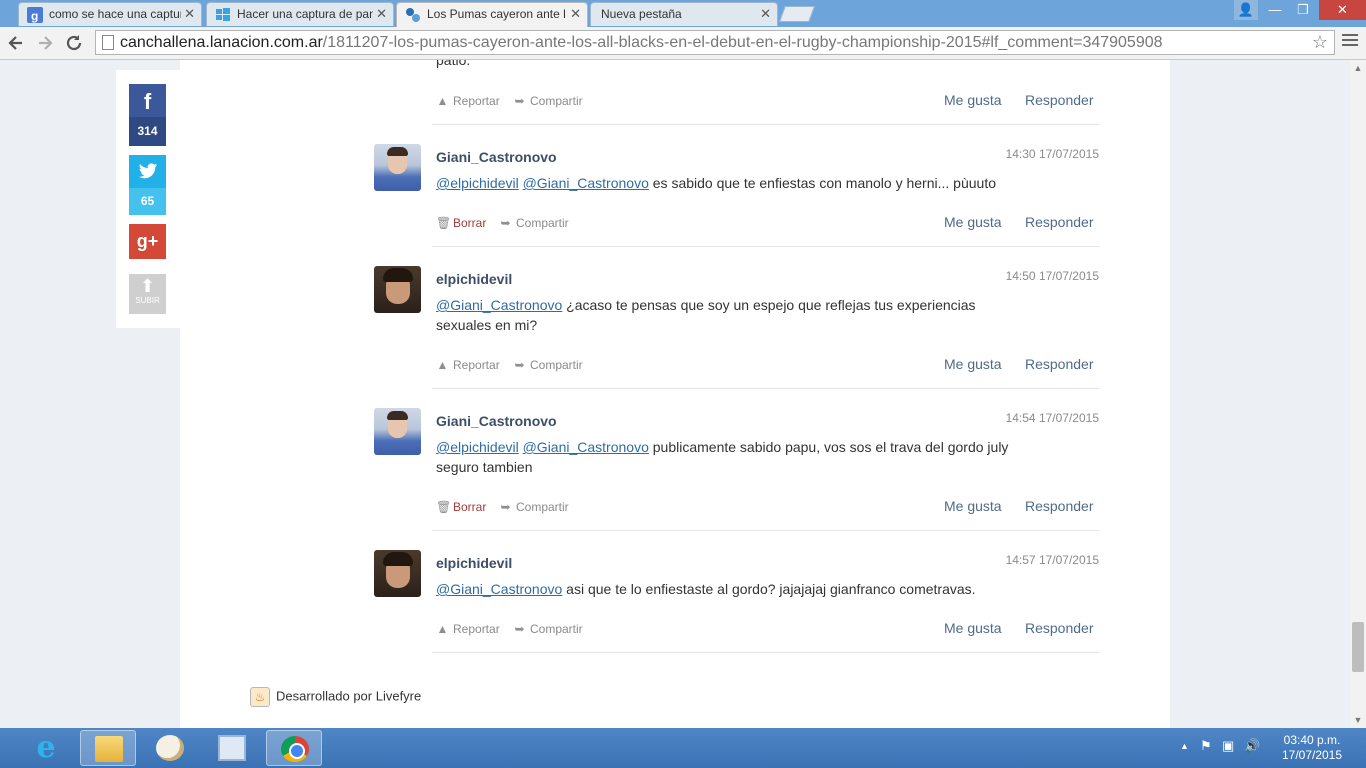 The image size is (1366, 768). I want to click on tray-expand-icon: ▲, so click(1184, 746).